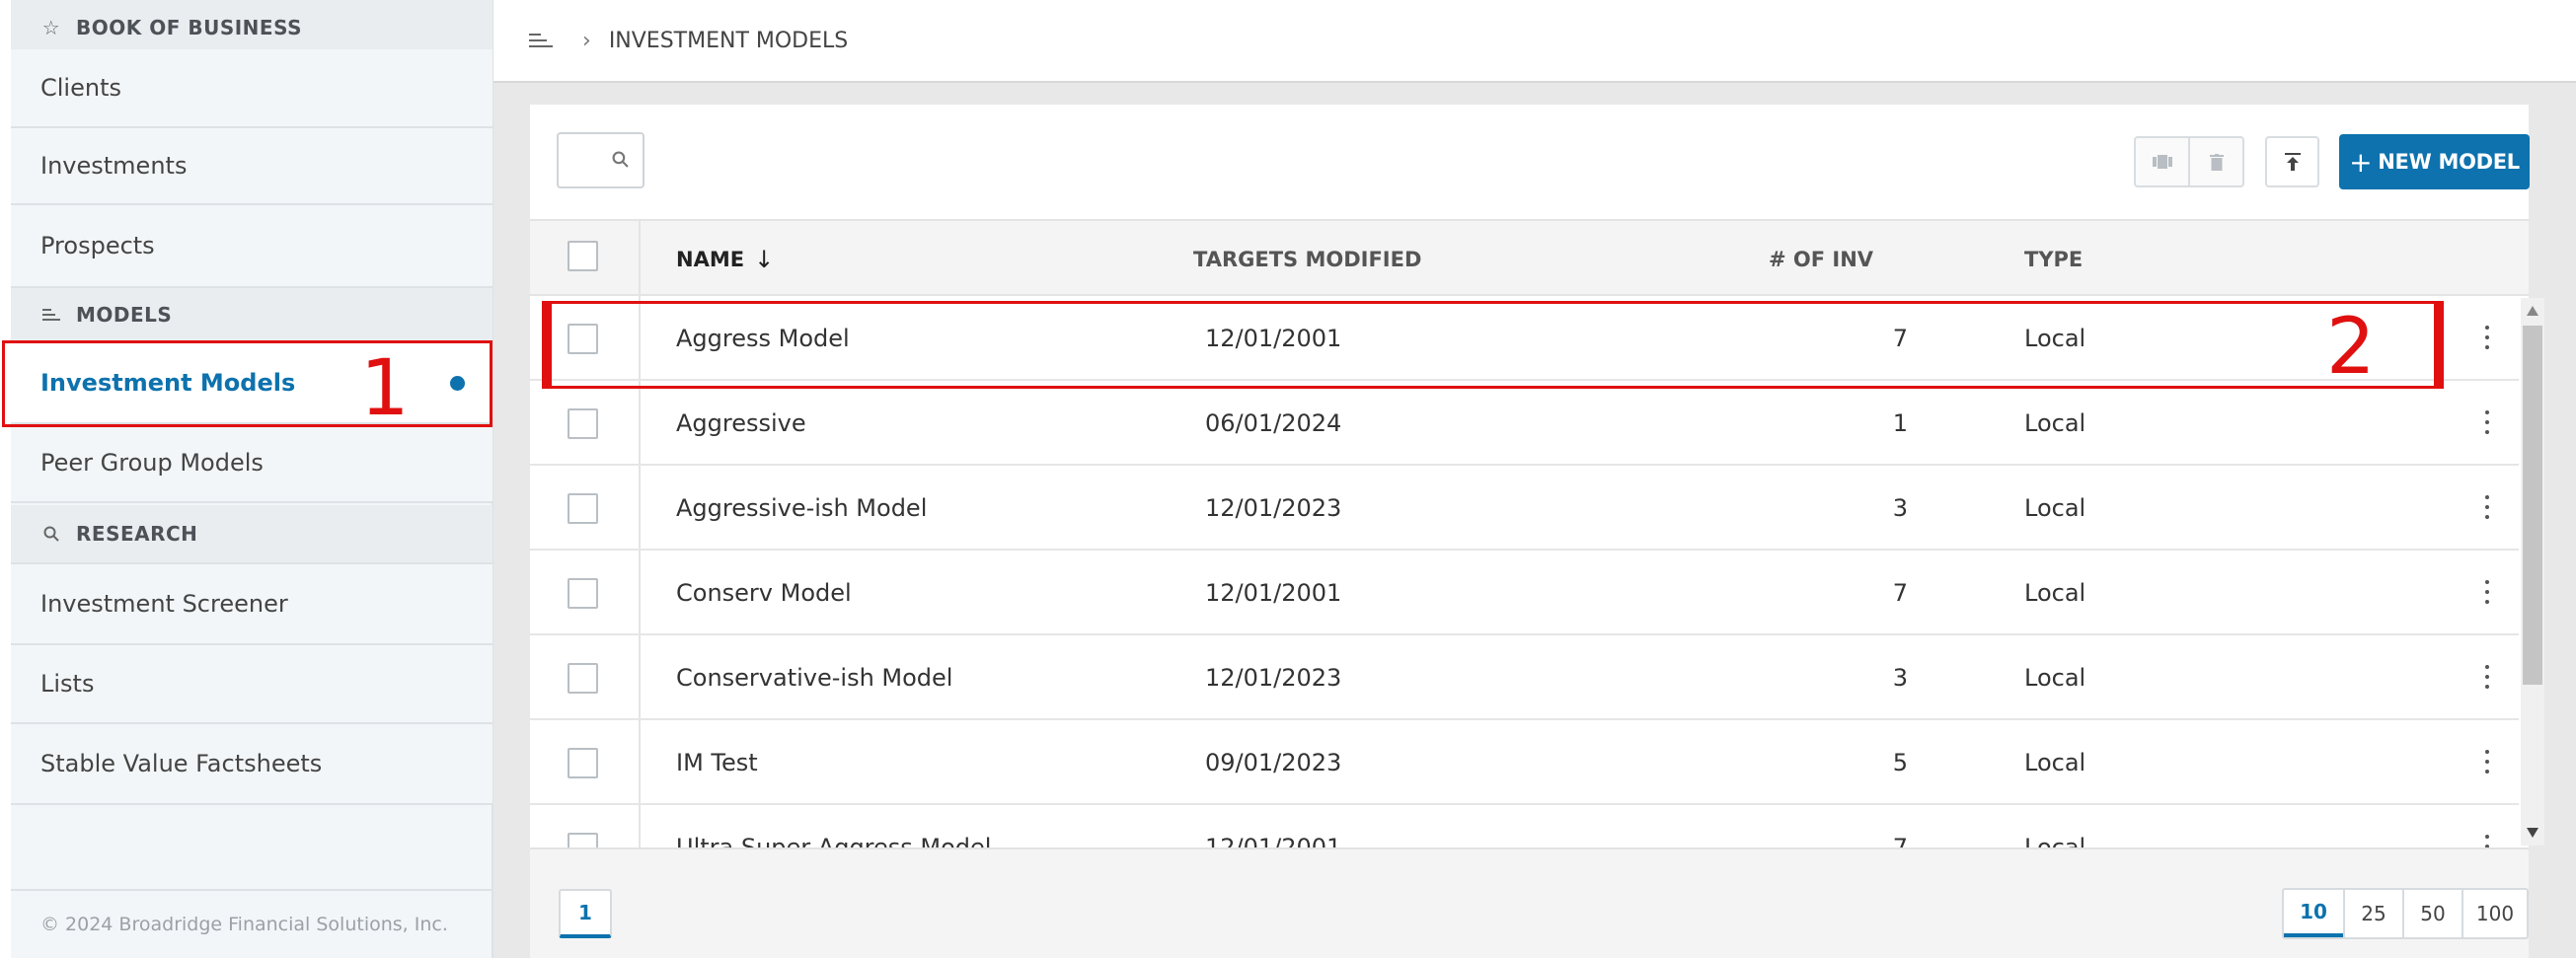 The height and width of the screenshot is (958, 2576). Describe the element at coordinates (385, 388) in the screenshot. I see `annotation-number-1: 1` at that location.